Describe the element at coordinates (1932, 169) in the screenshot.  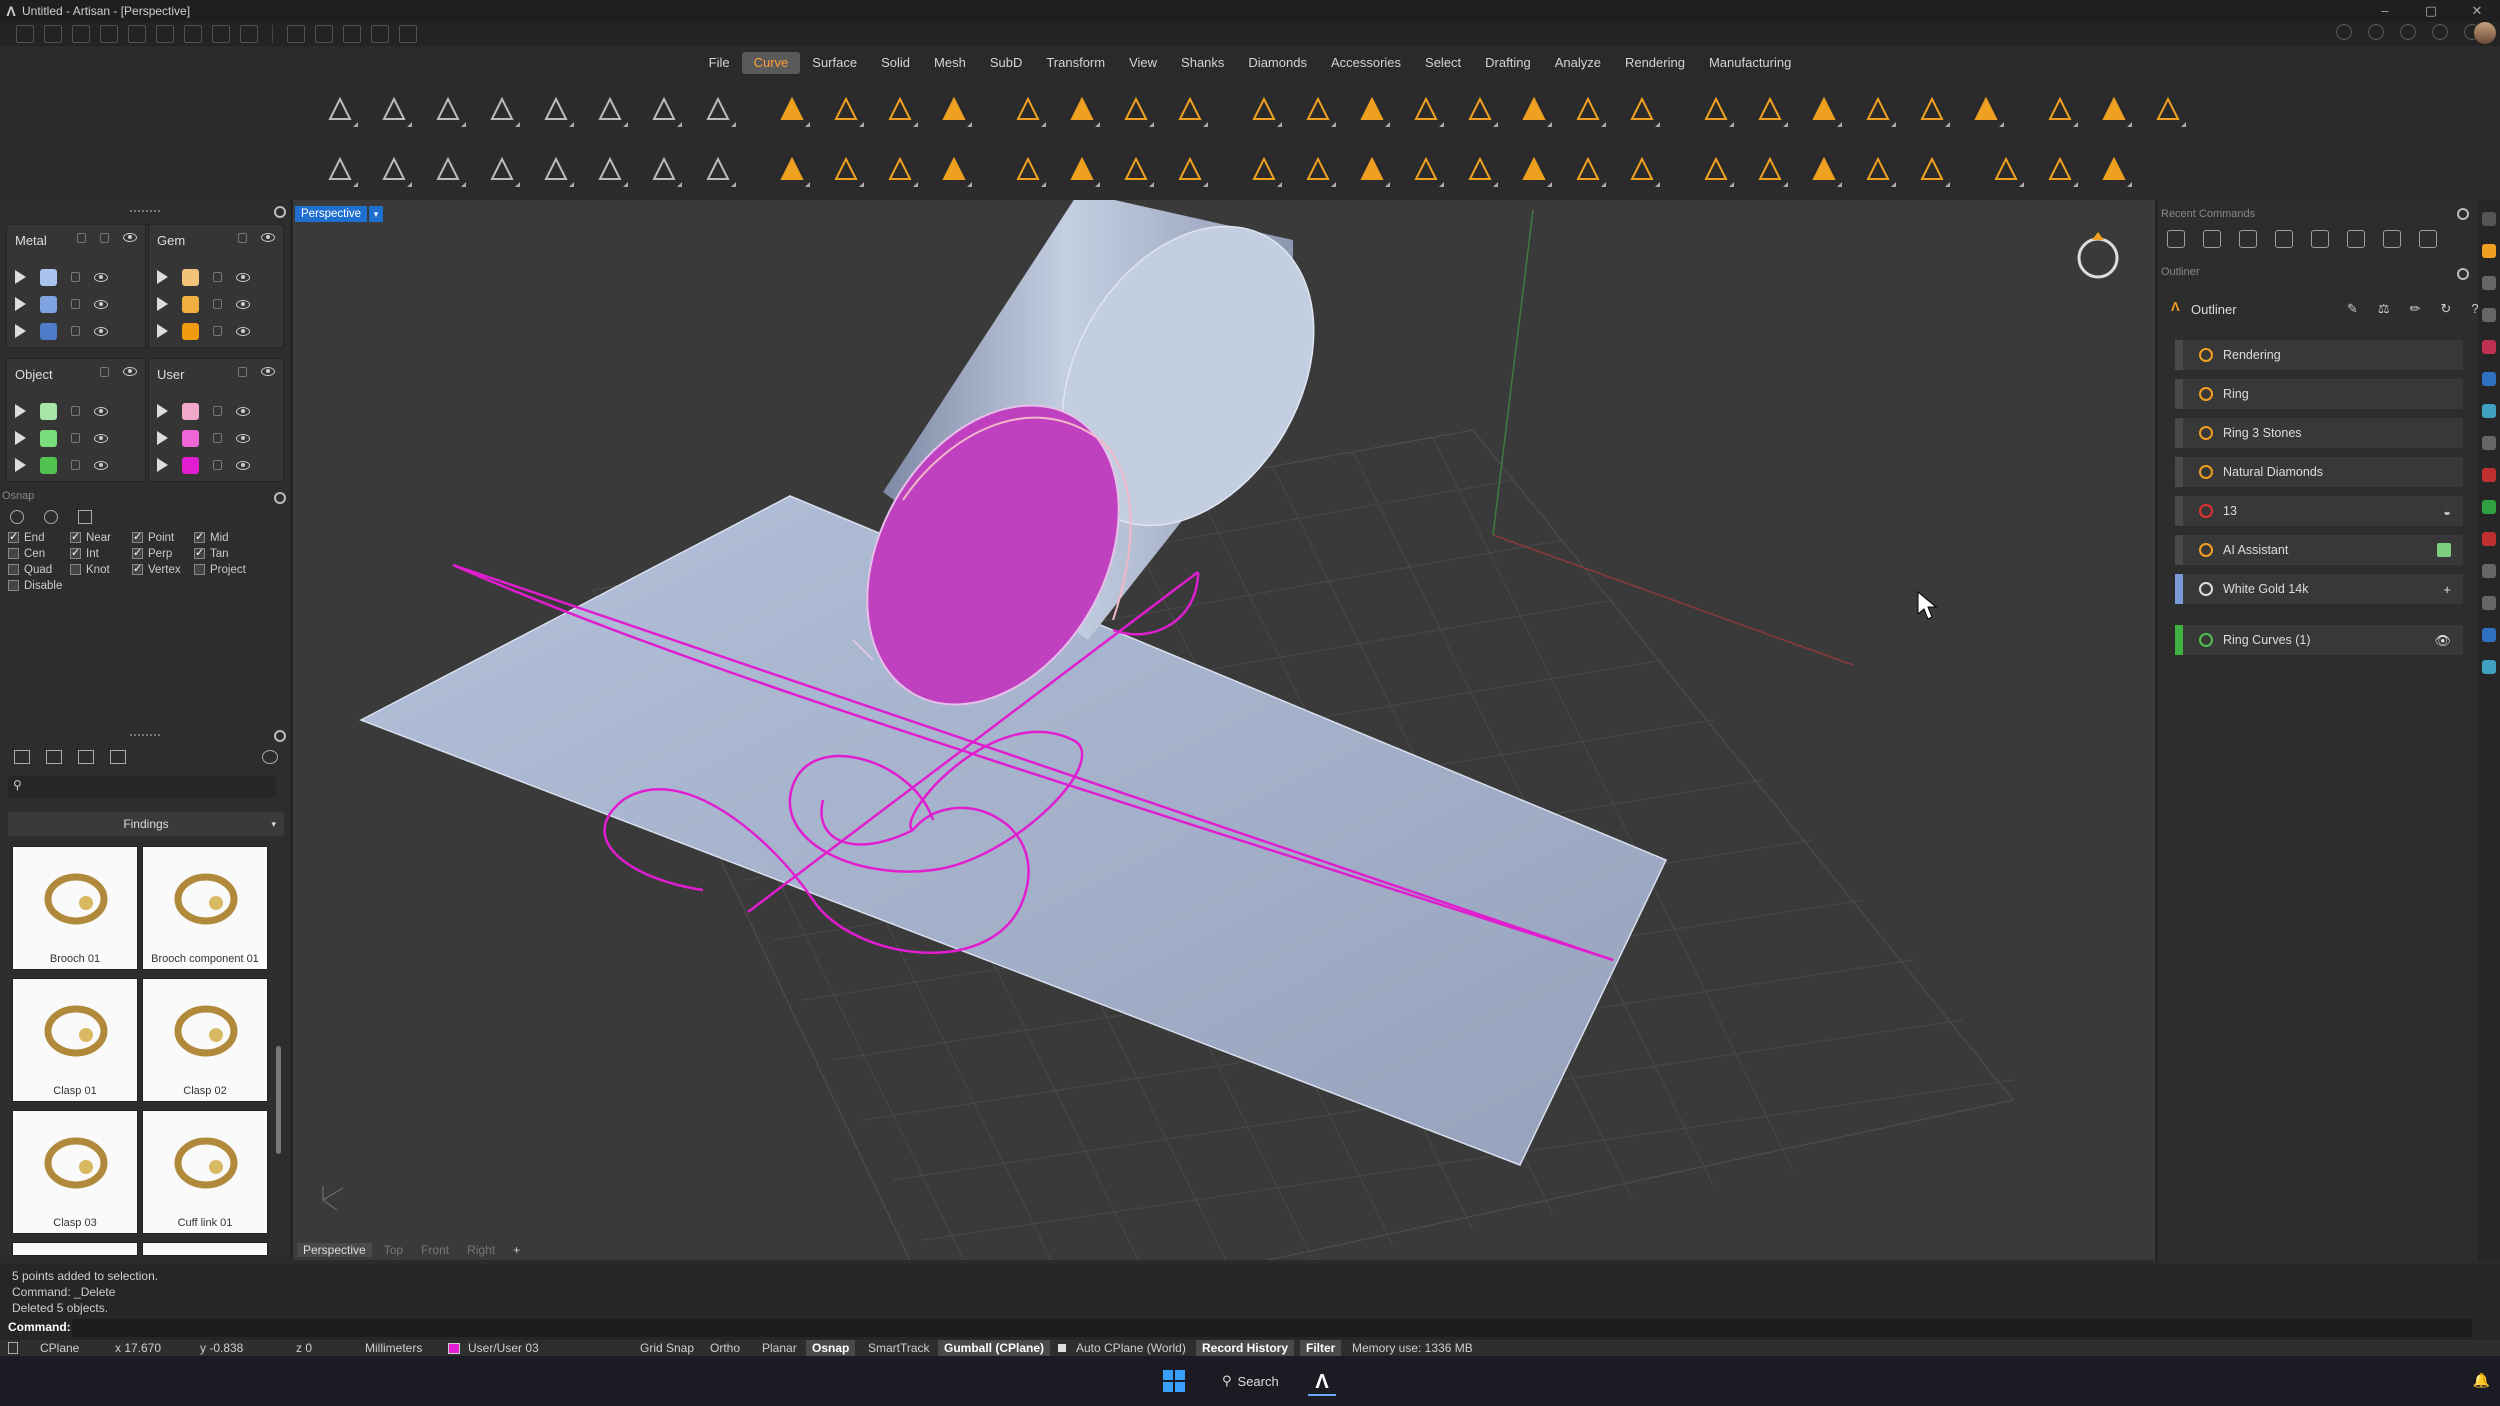
I see `gem-cube-tool-icon` at that location.